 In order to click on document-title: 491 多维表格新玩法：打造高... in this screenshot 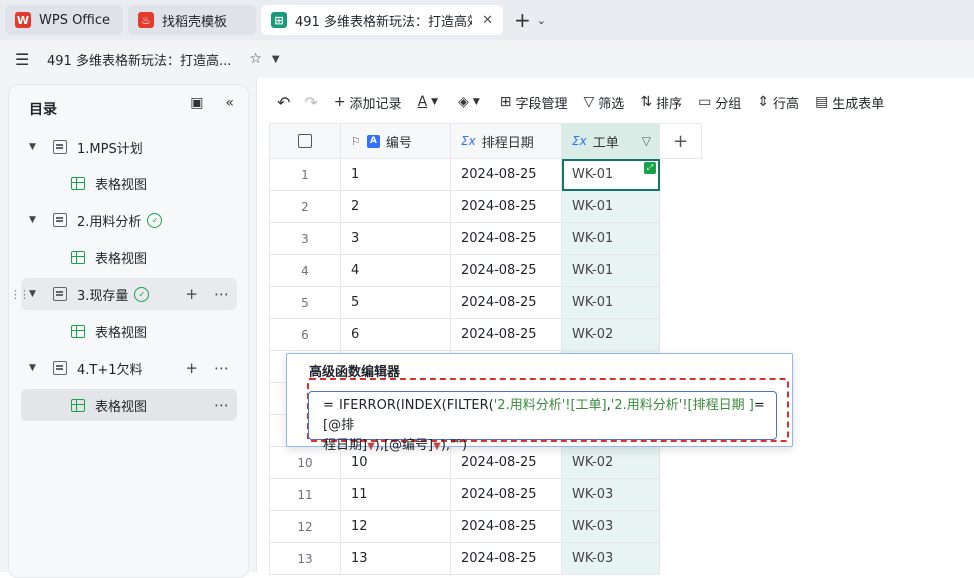, I will do `click(139, 59)`.